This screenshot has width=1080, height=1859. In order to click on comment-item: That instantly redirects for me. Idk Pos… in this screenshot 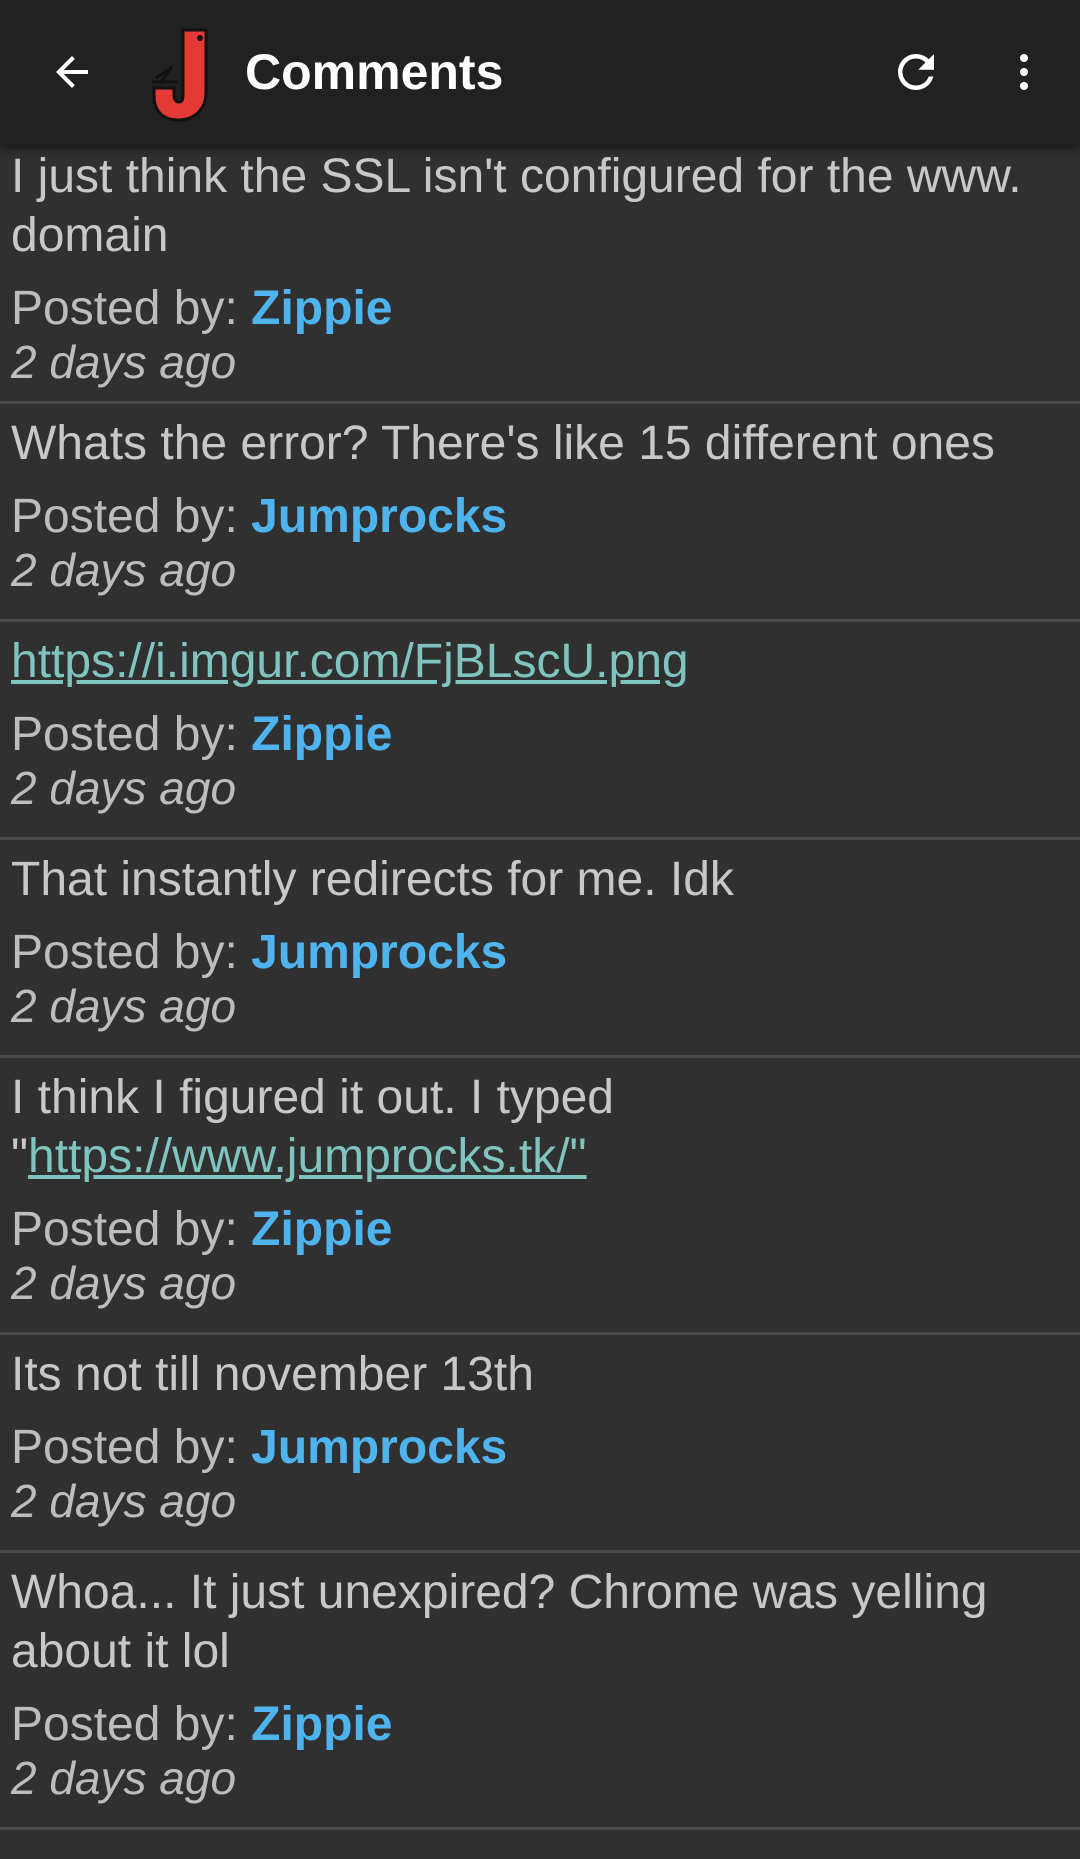, I will do `click(540, 949)`.